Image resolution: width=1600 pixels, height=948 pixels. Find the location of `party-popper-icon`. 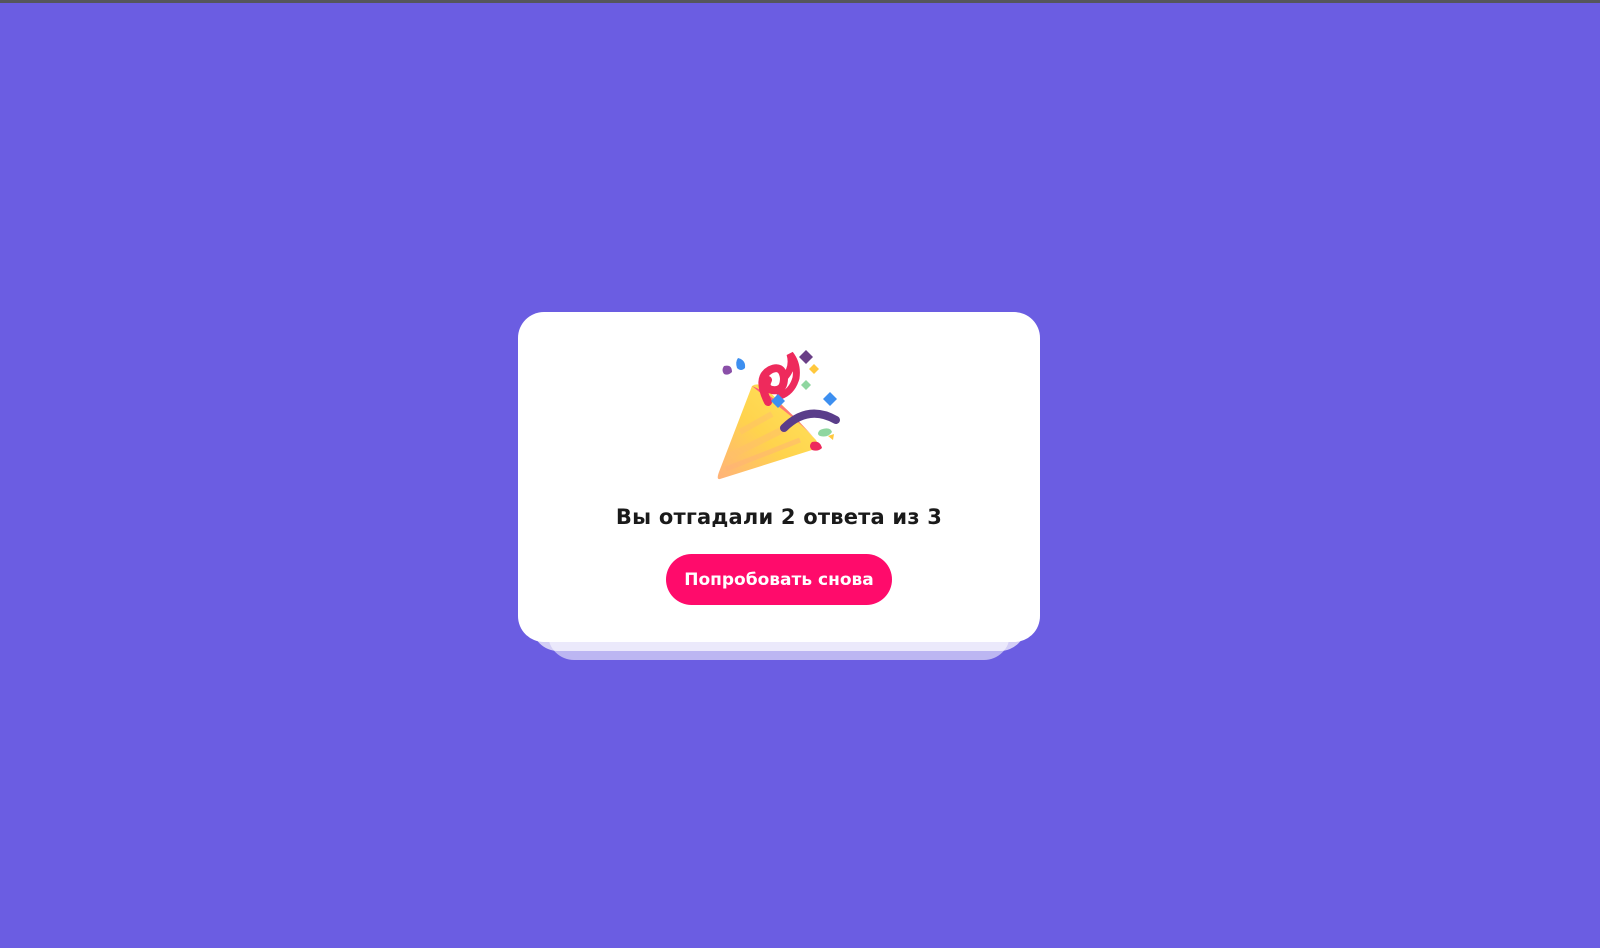

party-popper-icon is located at coordinates (778, 415).